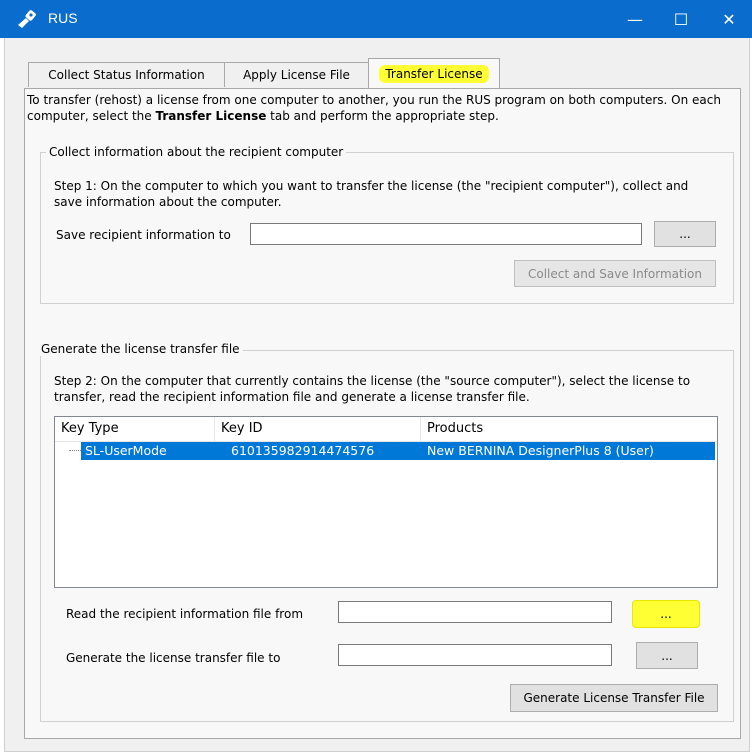 This screenshot has height=755, width=752. I want to click on generate-button-label: Generate License Transfer File, so click(614, 698).